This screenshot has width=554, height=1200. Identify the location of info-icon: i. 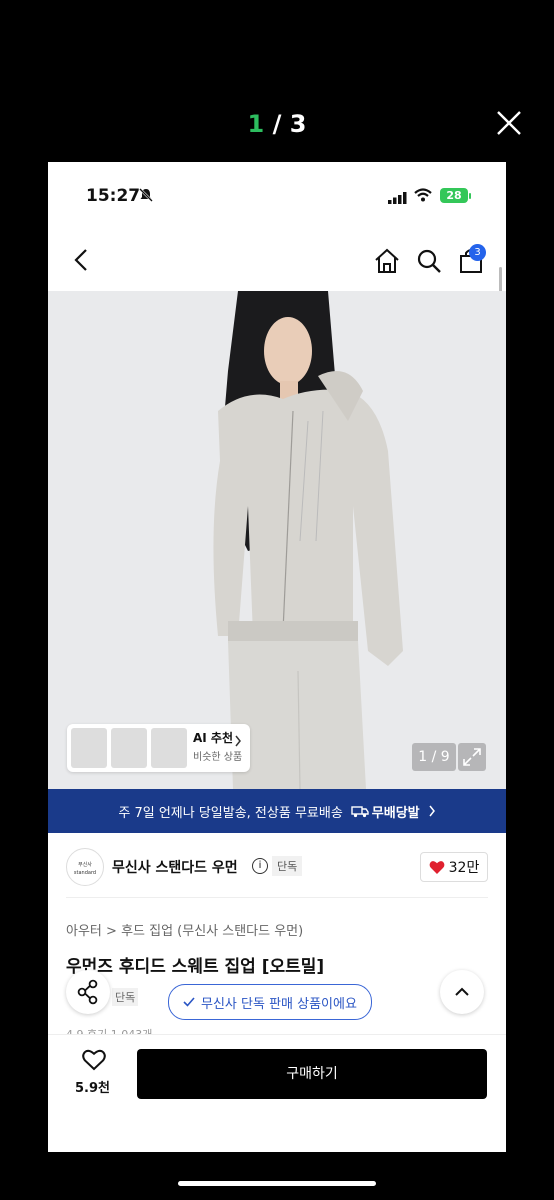
(260, 866).